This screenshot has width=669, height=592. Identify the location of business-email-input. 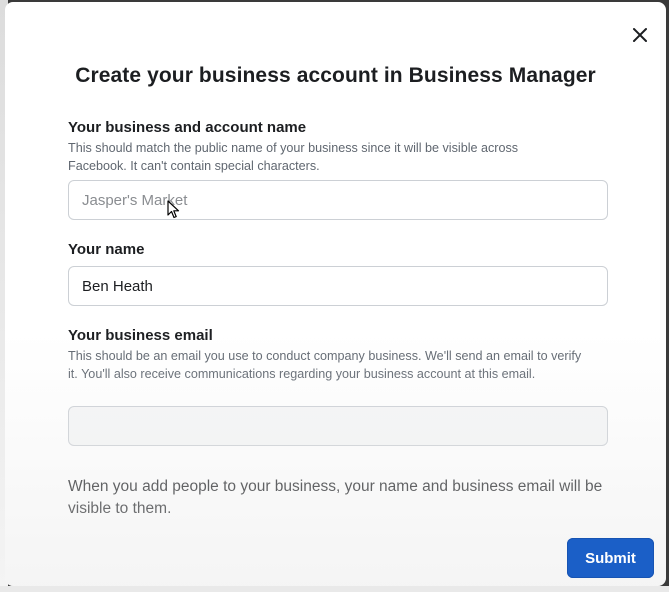
(338, 426).